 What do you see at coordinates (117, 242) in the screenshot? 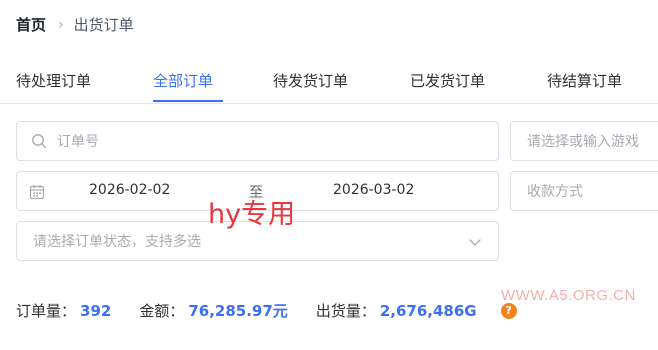
I see `order-status-placeholder: 请选择订单状态，支持多选` at bounding box center [117, 242].